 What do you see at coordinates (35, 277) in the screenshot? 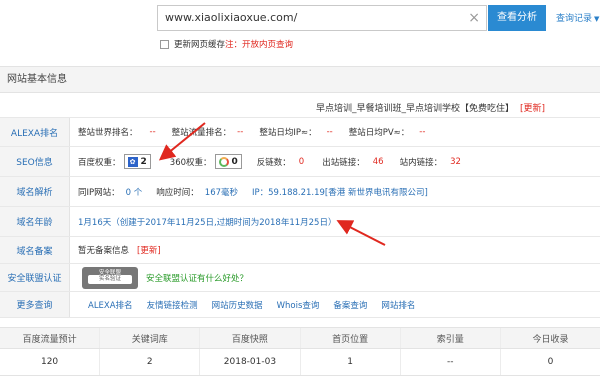
I see `security-label: 安全联盟认证` at bounding box center [35, 277].